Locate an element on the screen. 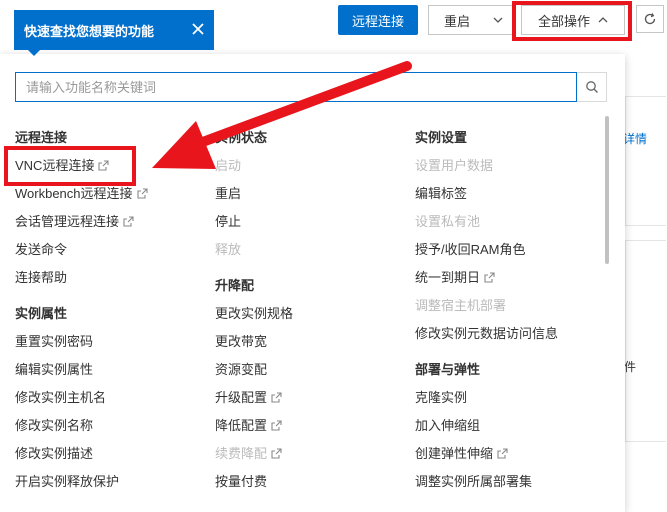  menu-item-label: 资源变配 is located at coordinates (241, 369).